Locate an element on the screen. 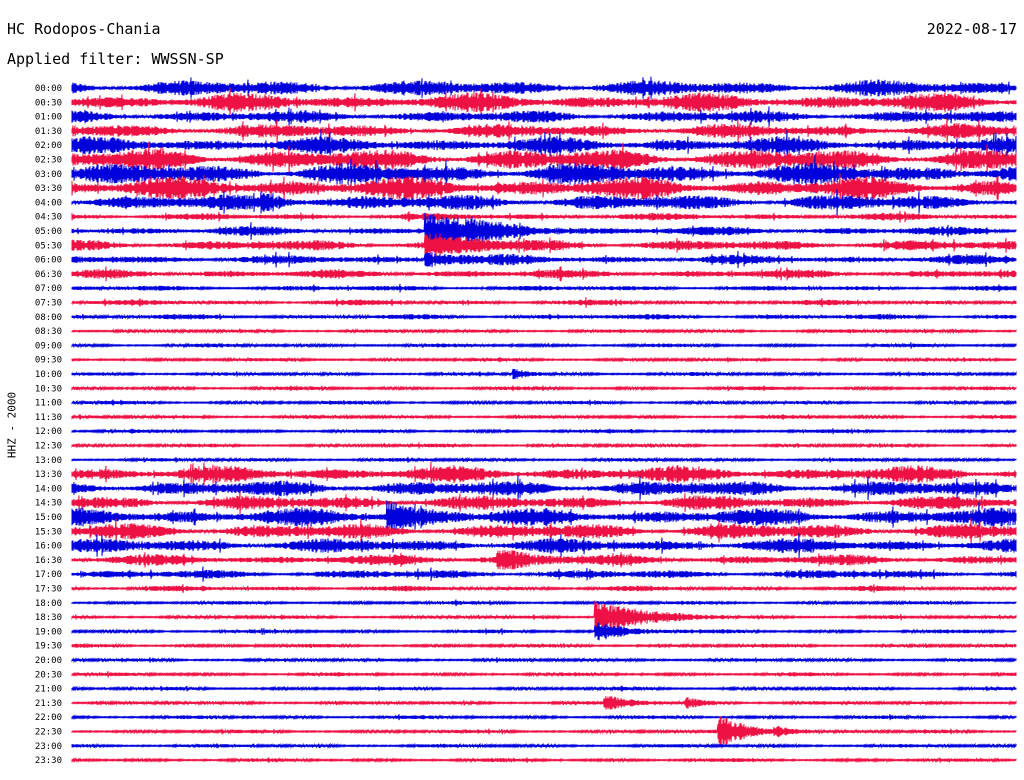  row-time-label: 12:30 is located at coordinates (48, 447).